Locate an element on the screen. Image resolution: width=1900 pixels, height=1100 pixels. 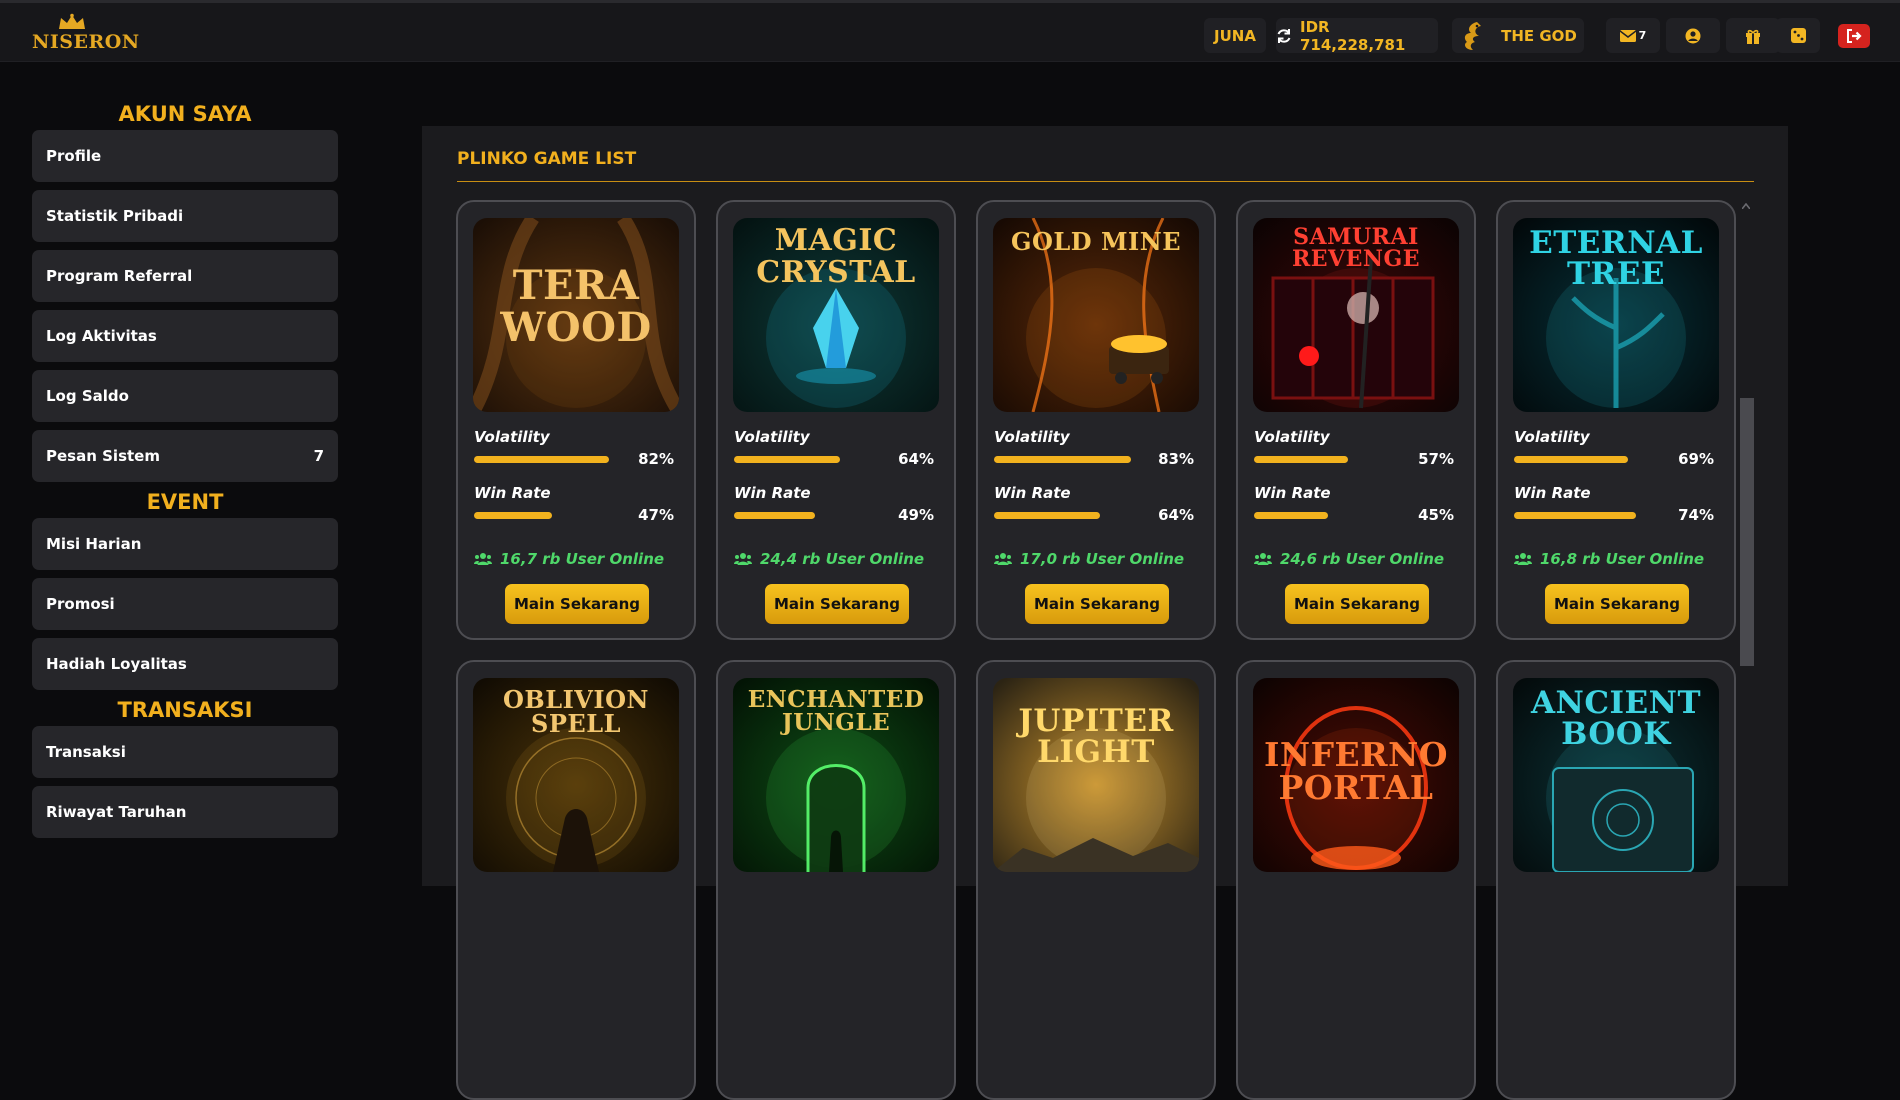
game-title-line2: LIGHT is located at coordinates (1096, 752).